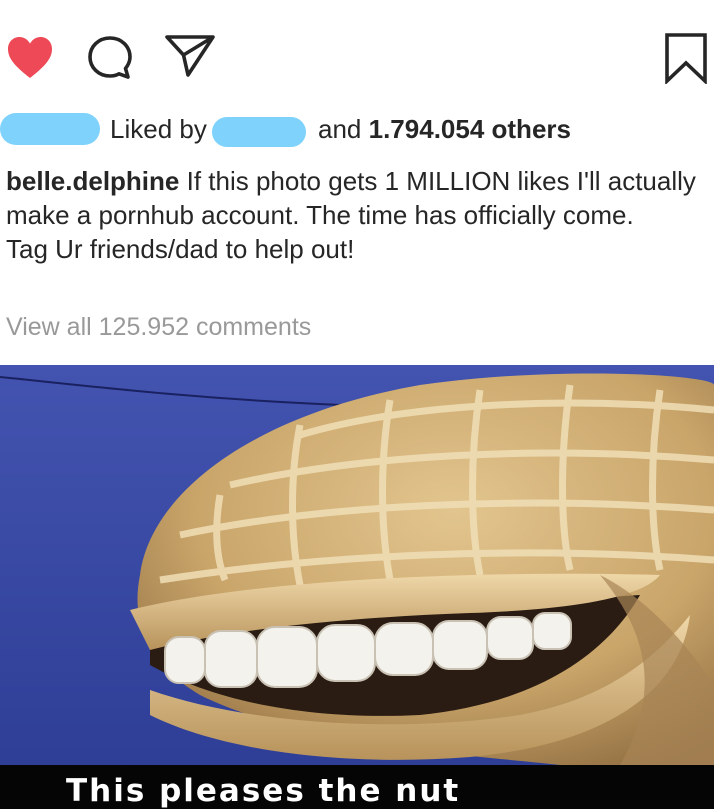  I want to click on caption-username: belle.delphine, so click(92, 181).